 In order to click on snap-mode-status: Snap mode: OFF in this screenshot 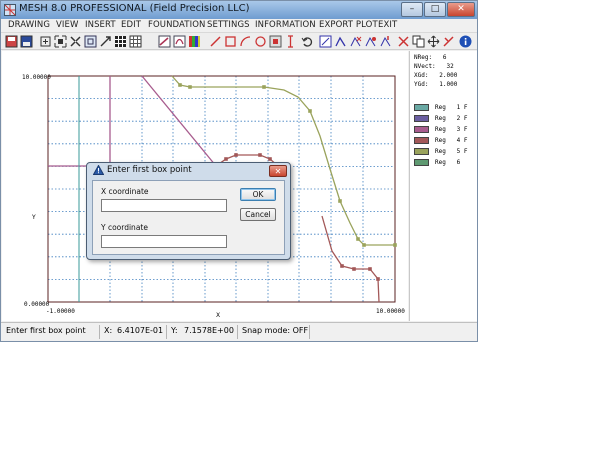, I will do `click(275, 330)`.